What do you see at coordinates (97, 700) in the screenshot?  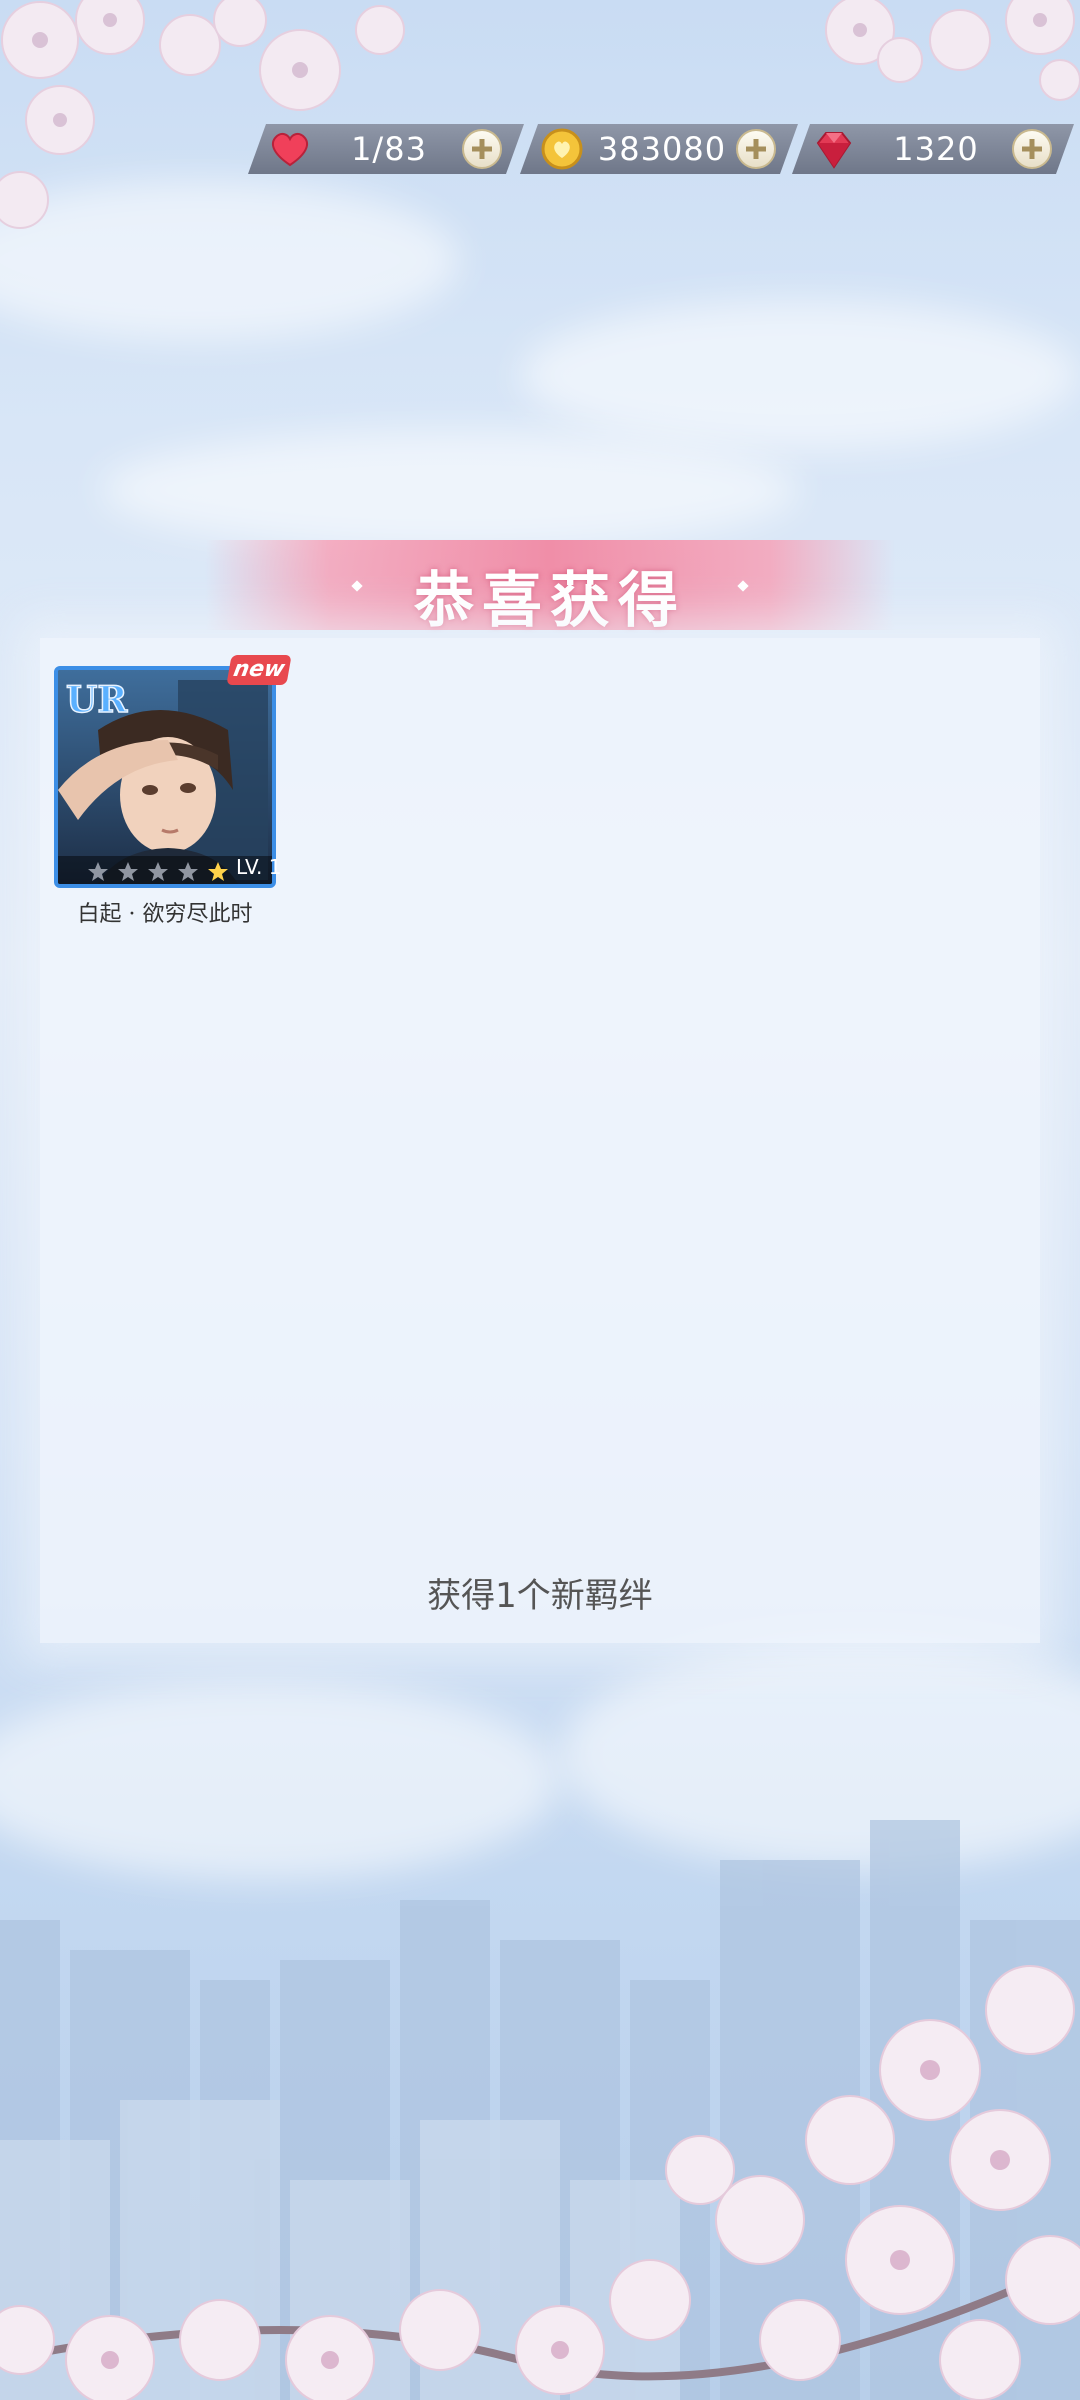 I see `rarity-label: UR` at bounding box center [97, 700].